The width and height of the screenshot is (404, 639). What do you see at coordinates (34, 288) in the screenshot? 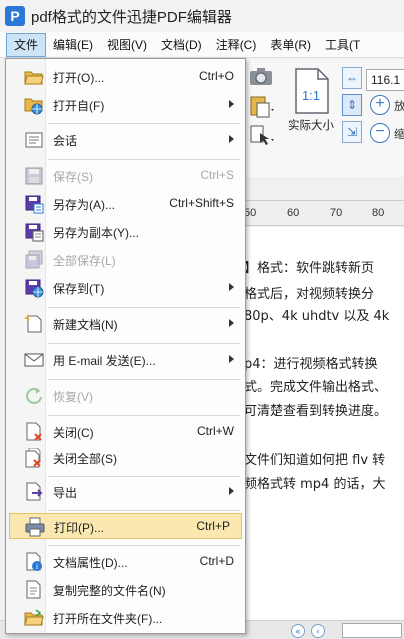
I see `save-to-icon` at bounding box center [34, 288].